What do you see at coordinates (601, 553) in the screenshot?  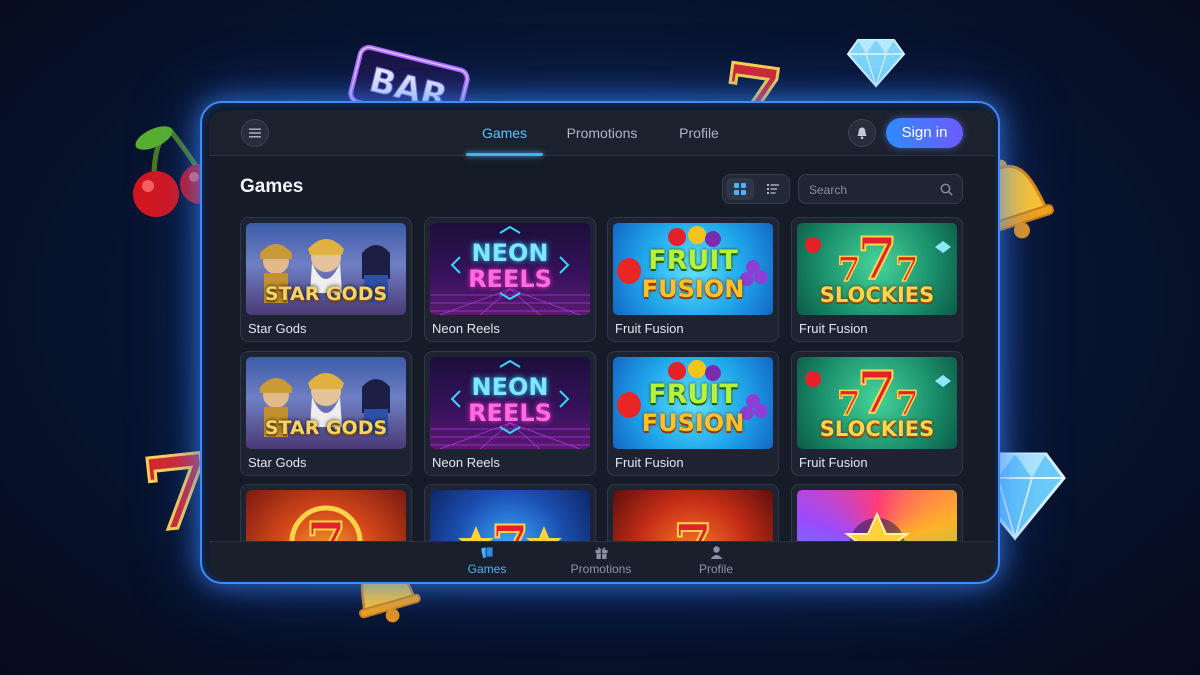 I see `gift-icon` at bounding box center [601, 553].